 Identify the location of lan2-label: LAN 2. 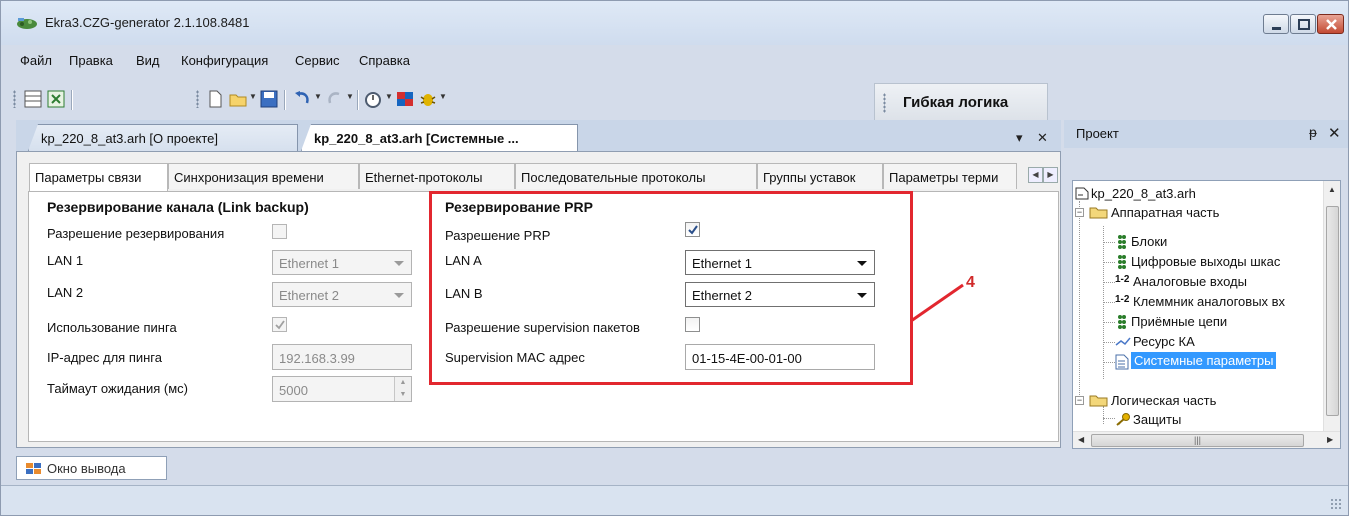
(65, 292).